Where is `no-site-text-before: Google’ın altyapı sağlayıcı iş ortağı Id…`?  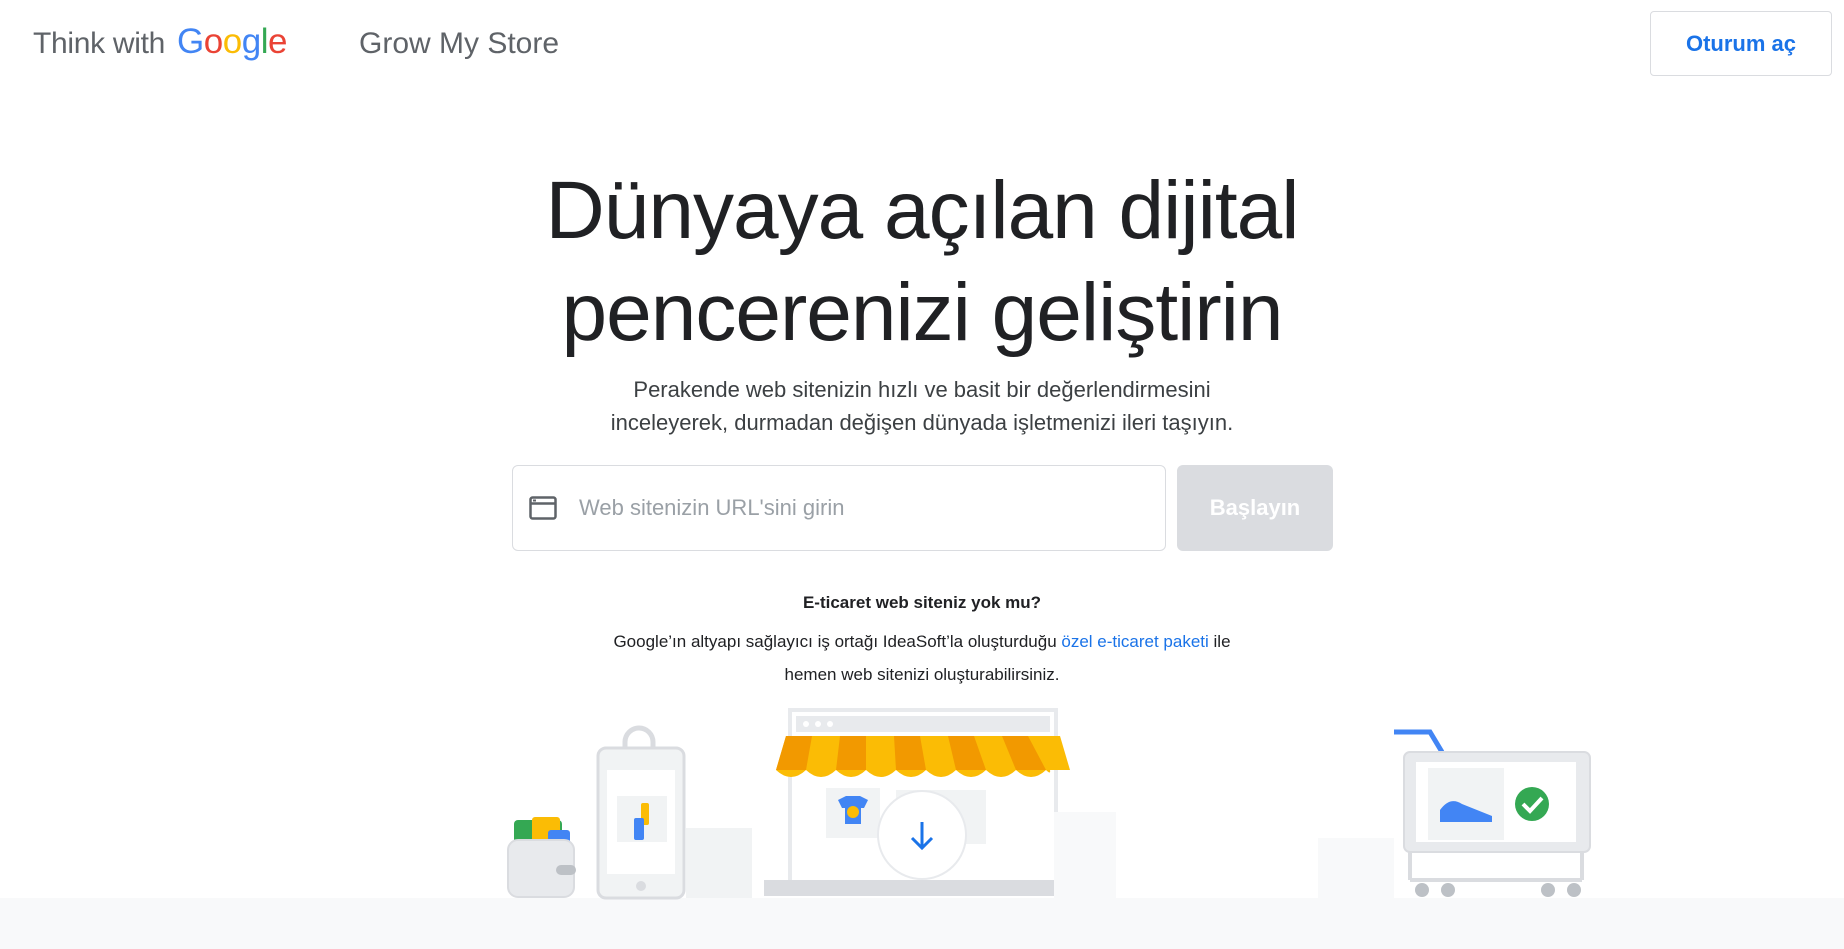 no-site-text-before: Google’ın altyapı sağlayıcı iş ortağı Id… is located at coordinates (837, 641).